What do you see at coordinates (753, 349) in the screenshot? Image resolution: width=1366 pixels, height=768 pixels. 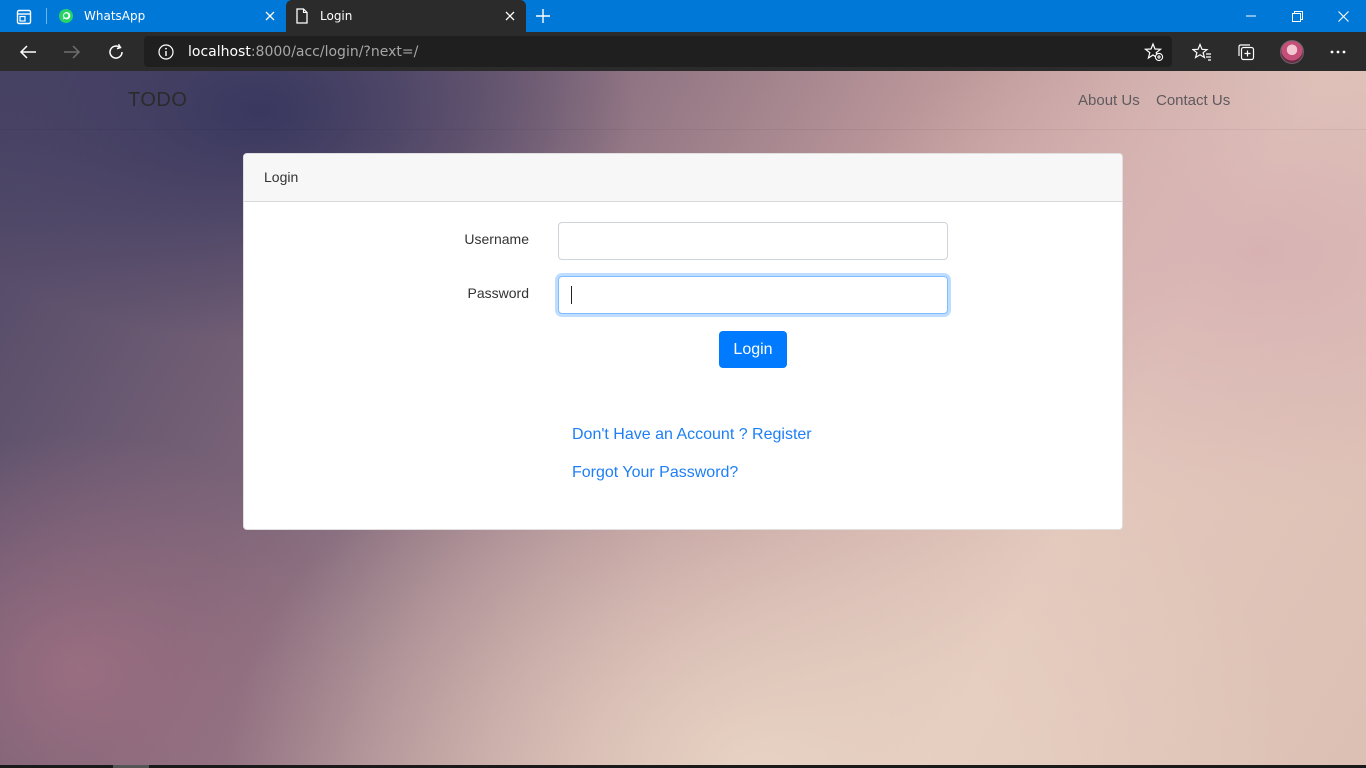 I see `login-button: Login` at bounding box center [753, 349].